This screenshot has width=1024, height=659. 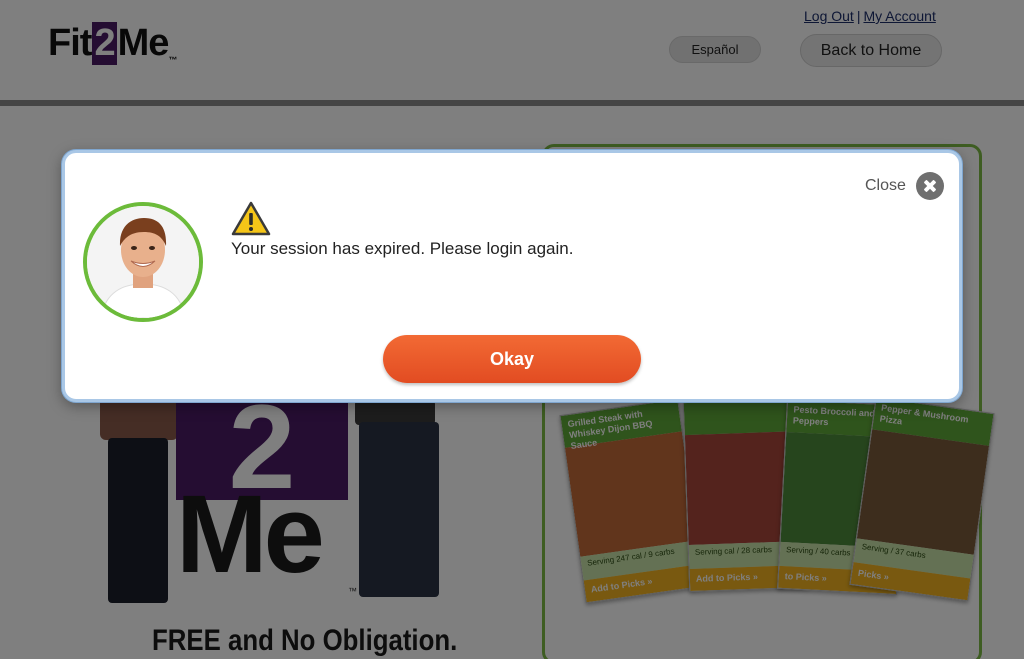 I want to click on coach-avatar, so click(x=143, y=262).